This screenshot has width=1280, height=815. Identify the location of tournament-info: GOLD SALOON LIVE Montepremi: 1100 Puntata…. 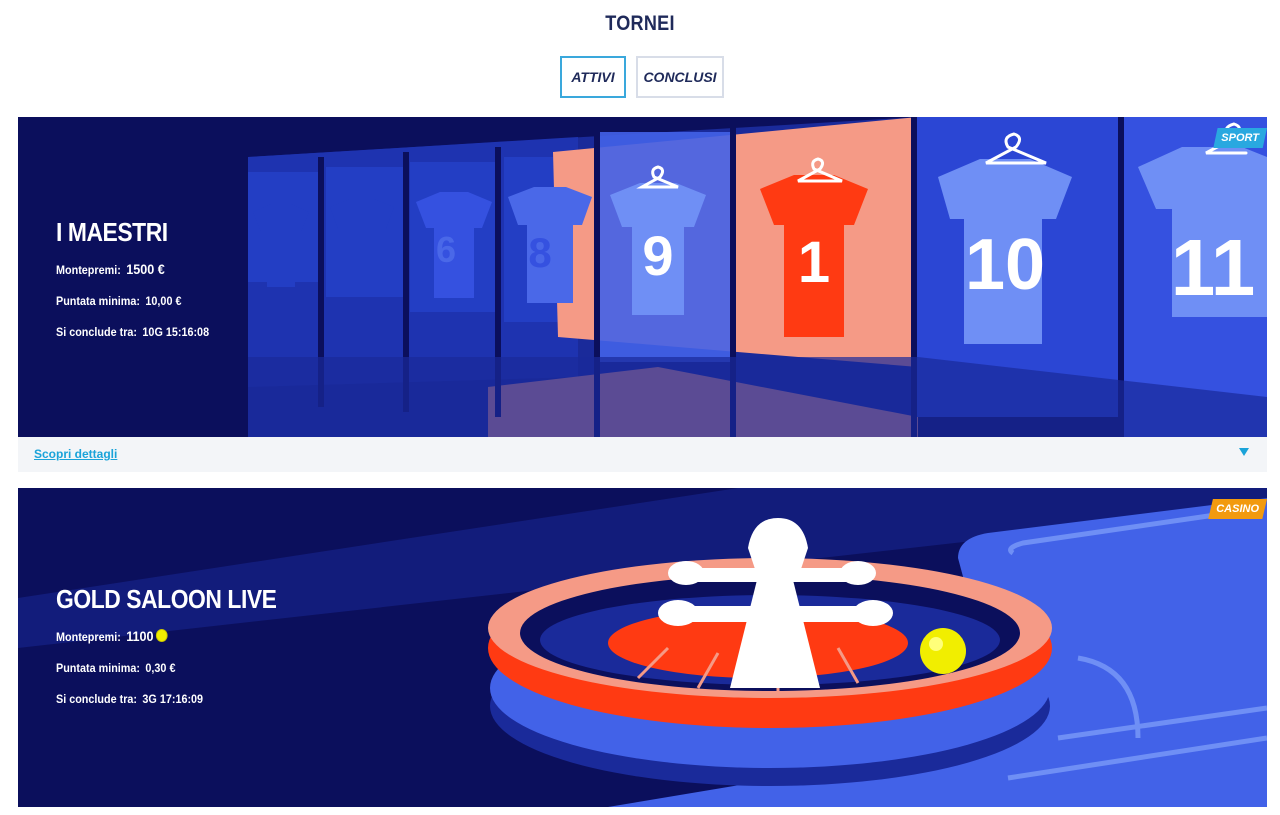
(181, 645).